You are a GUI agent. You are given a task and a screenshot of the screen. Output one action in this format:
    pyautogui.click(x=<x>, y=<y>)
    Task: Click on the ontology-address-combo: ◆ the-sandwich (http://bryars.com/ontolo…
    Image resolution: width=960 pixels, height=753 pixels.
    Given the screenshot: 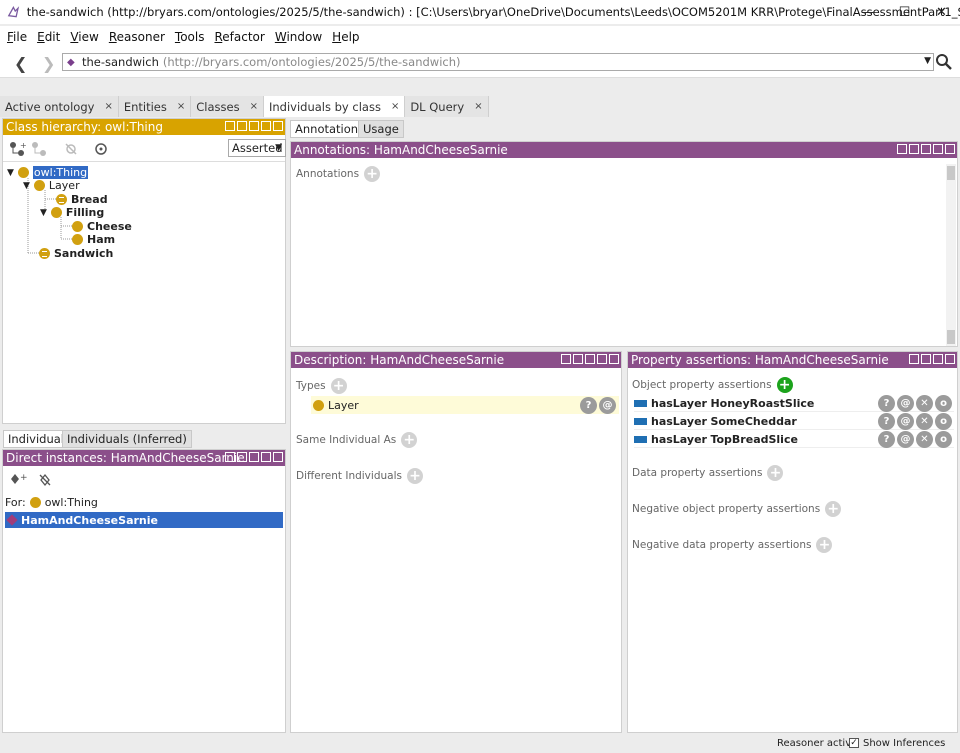 What is the action you would take?
    pyautogui.click(x=498, y=62)
    